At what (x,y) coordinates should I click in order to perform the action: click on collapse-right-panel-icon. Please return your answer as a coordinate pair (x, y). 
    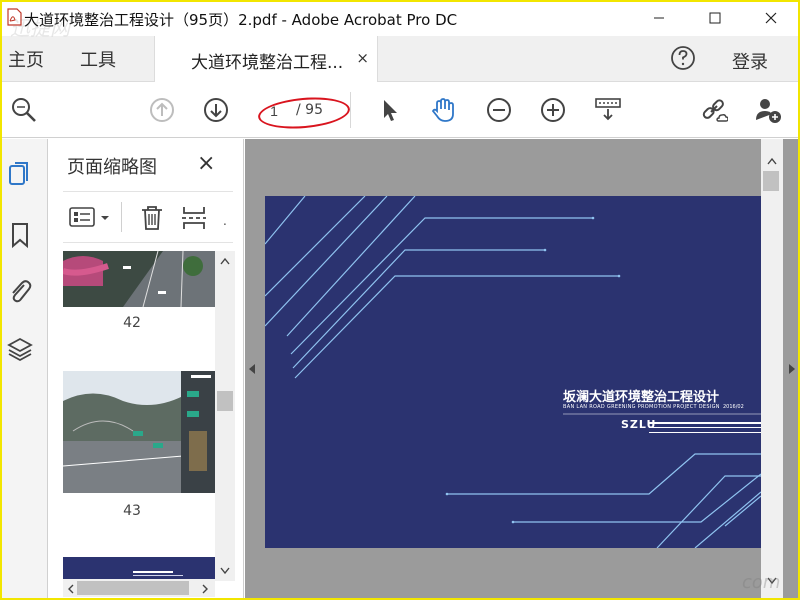
    Looking at the image, I should click on (792, 369).